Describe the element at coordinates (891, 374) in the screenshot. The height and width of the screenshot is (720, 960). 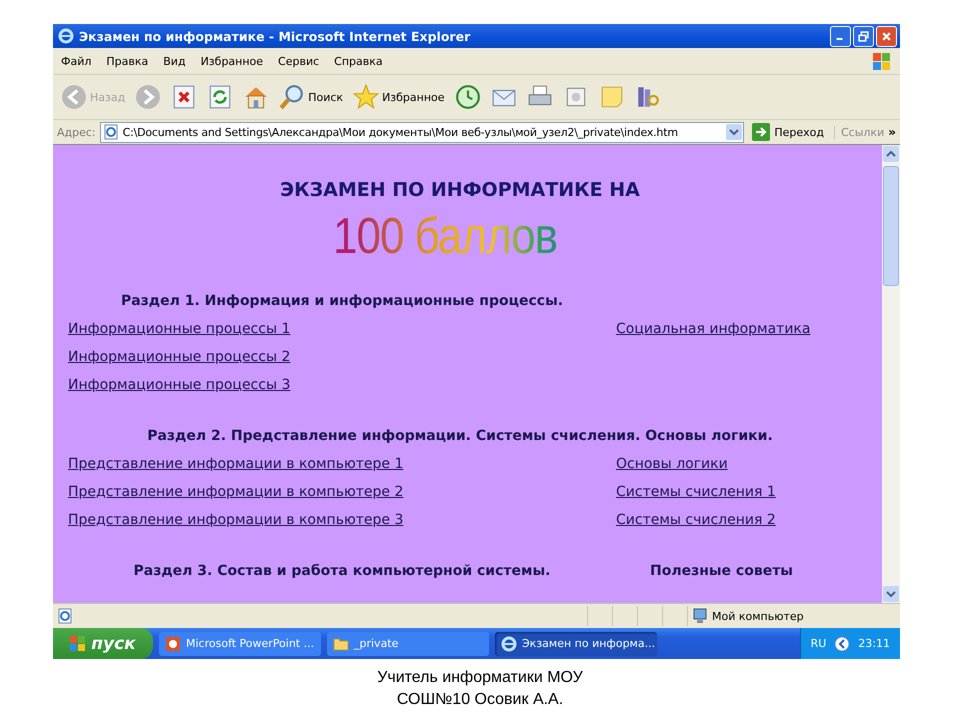
I see `vertical-scrollbar` at that location.